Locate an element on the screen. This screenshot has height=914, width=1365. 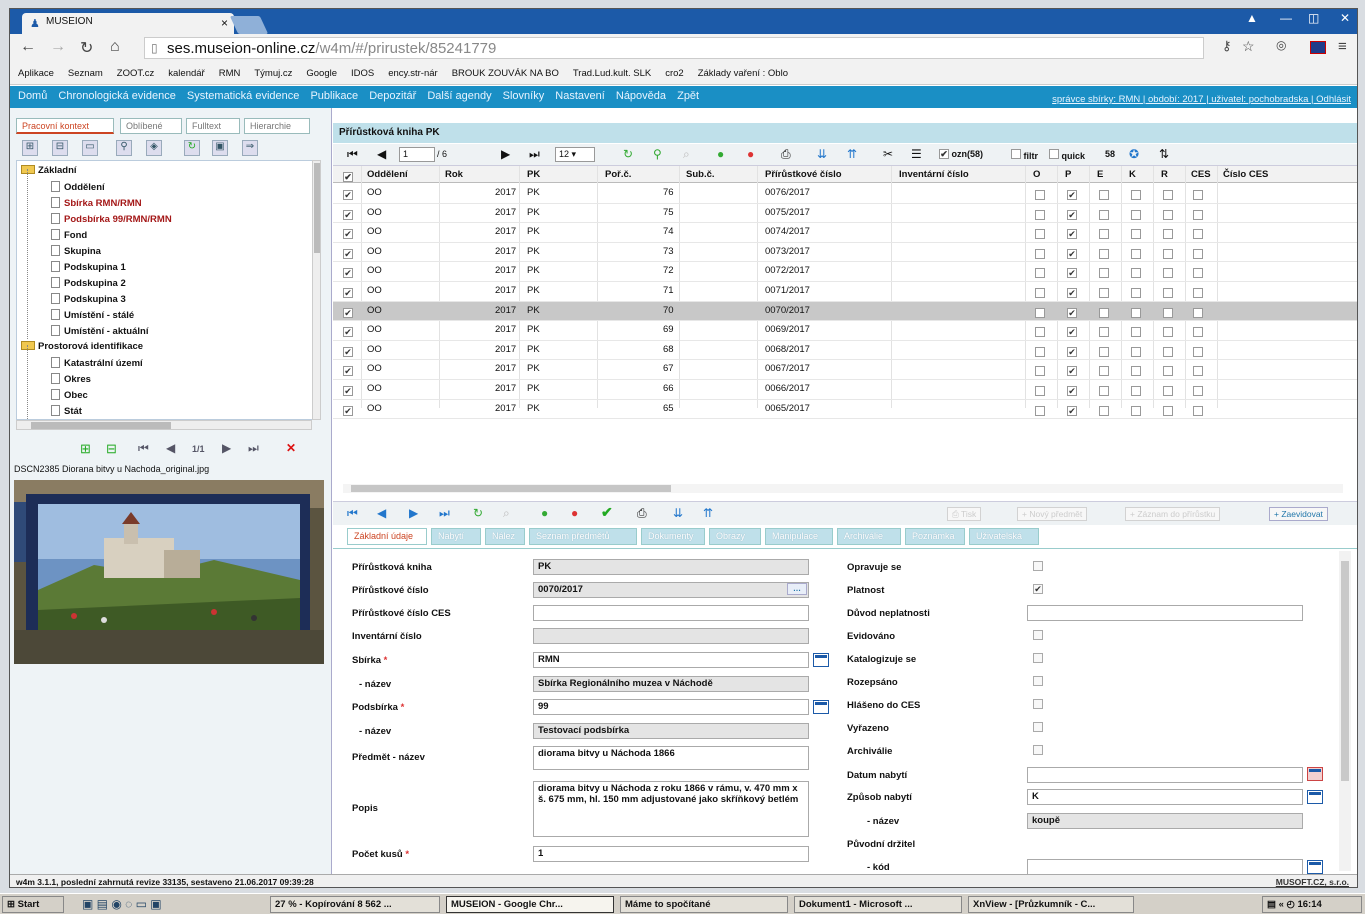
table-row: OO 2017 PK 67 0067/2017 is located at coordinates (845, 370).